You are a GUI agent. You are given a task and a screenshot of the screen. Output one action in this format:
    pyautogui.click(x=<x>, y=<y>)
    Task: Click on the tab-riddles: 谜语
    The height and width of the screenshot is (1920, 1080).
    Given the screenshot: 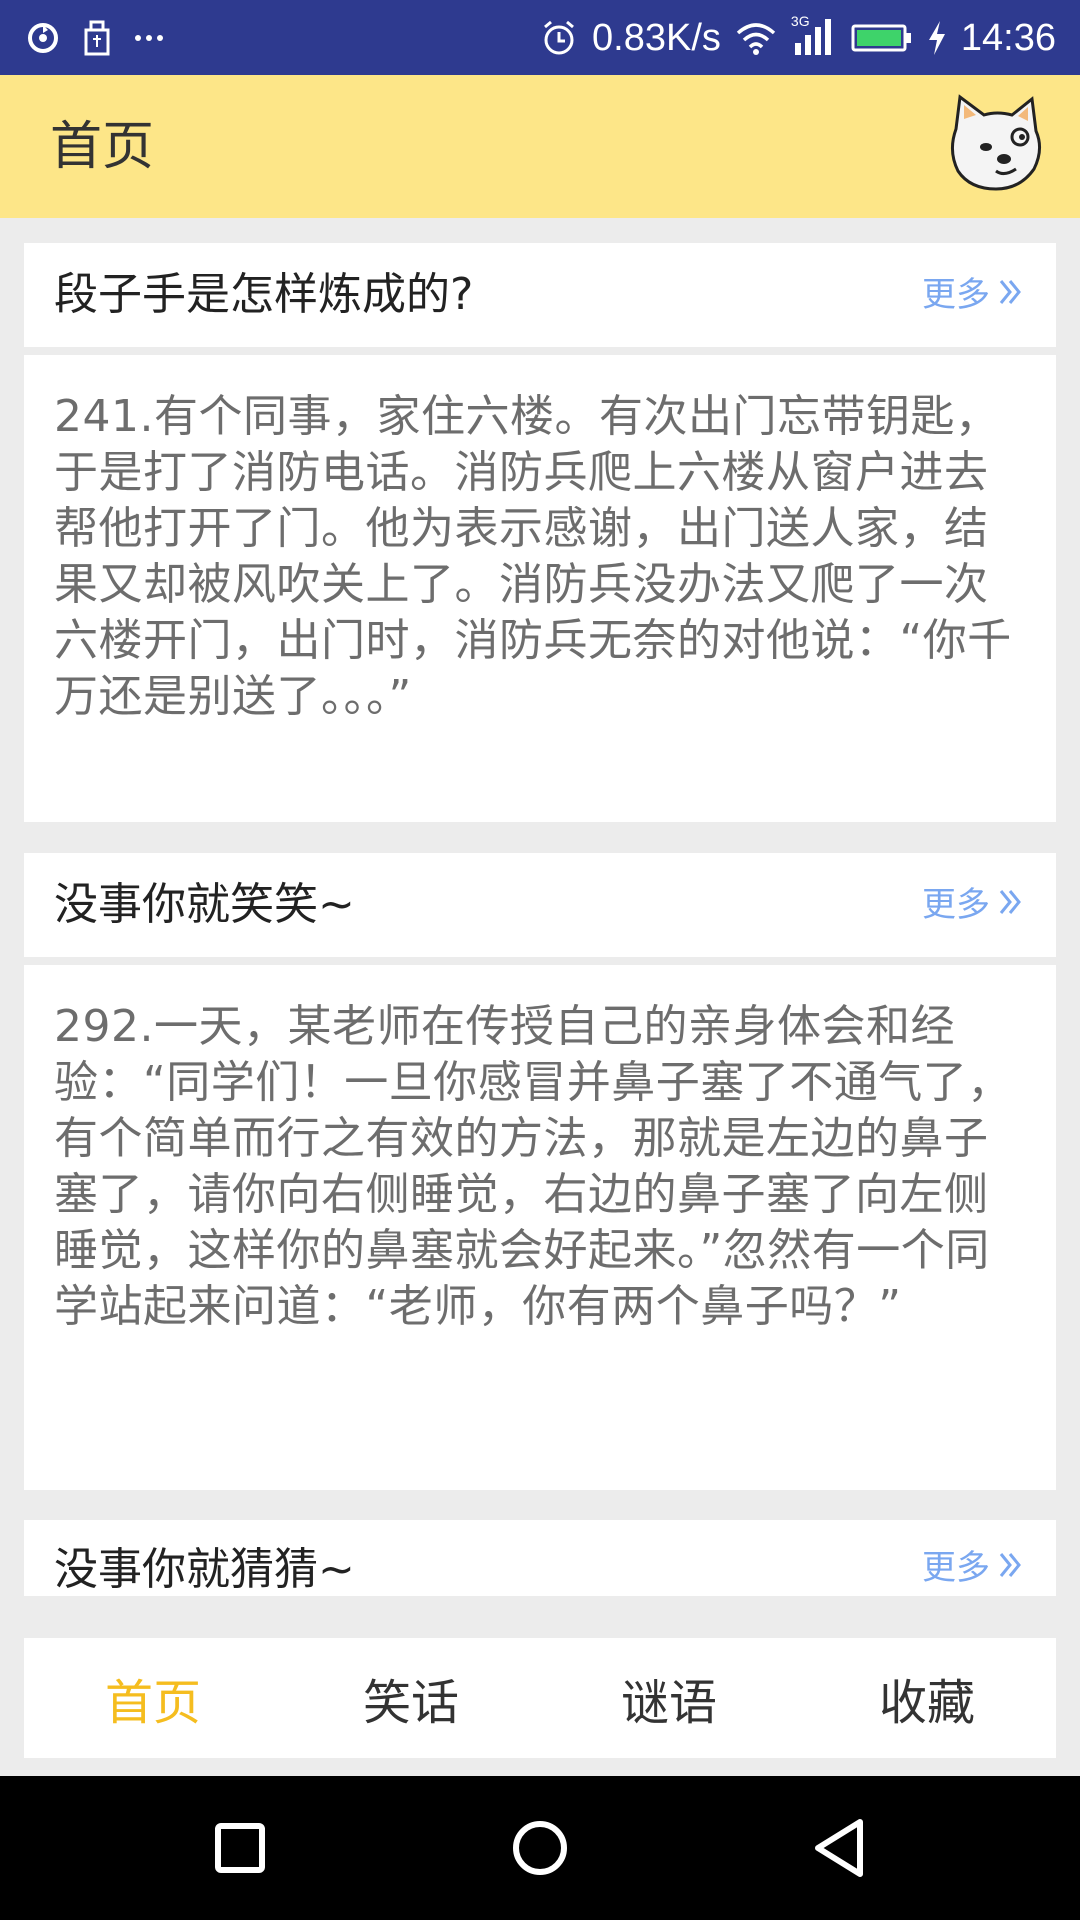 What is the action you would take?
    pyautogui.click(x=669, y=1698)
    